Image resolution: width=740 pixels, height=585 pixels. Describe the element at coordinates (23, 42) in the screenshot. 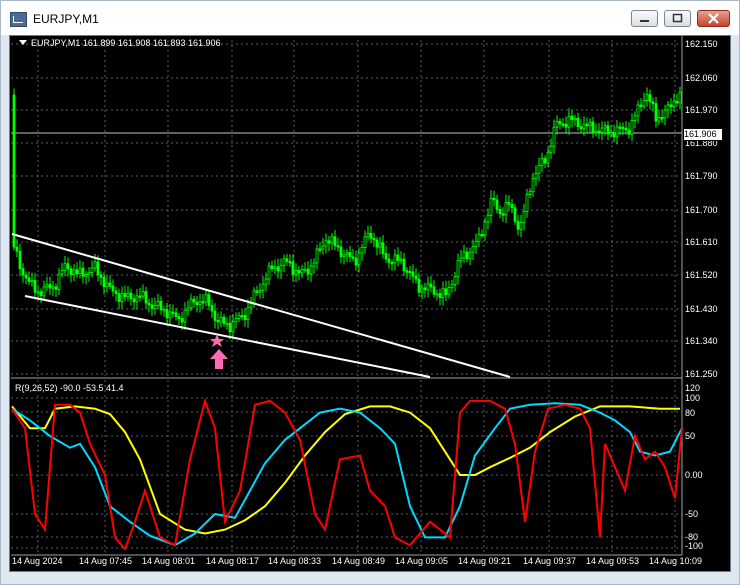

I see `caret-down-icon` at that location.